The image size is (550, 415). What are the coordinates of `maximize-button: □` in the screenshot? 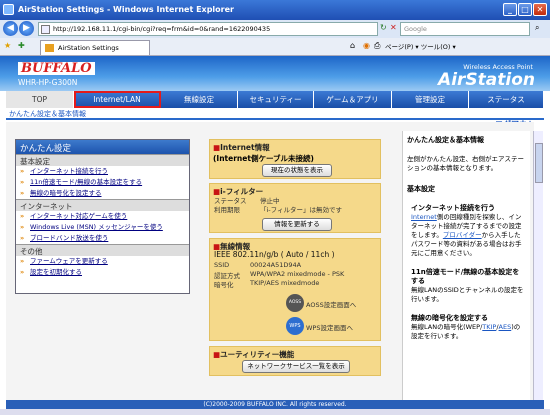 It's located at (525, 9).